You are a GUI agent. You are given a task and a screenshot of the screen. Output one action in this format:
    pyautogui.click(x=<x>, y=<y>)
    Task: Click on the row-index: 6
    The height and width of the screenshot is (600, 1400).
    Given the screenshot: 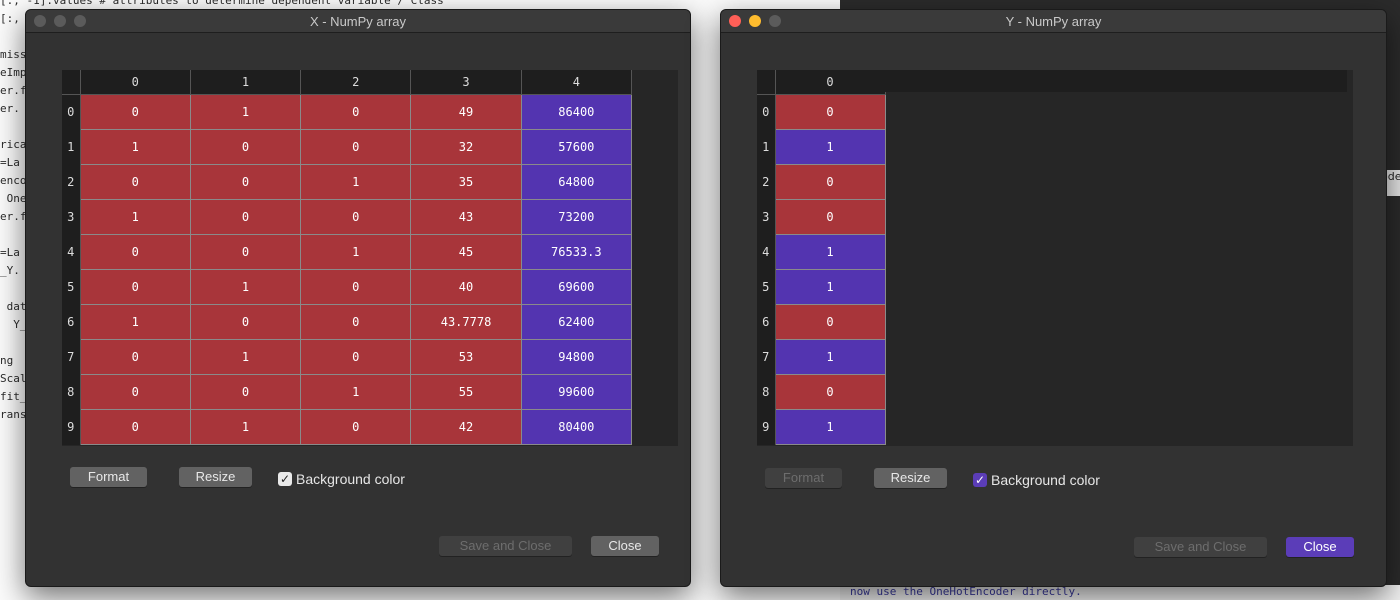 What is the action you would take?
    pyautogui.click(x=71, y=322)
    